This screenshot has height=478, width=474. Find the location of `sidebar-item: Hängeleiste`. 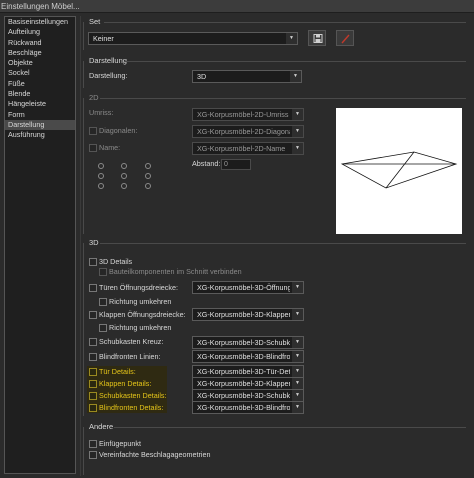

sidebar-item: Hängeleiste is located at coordinates (40, 104).